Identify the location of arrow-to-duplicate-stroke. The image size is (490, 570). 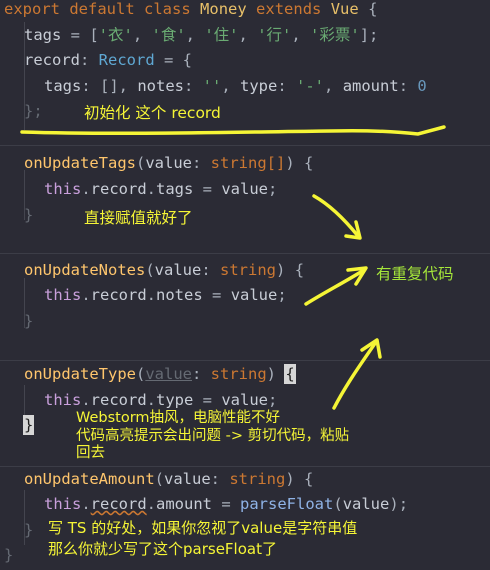
(336, 216).